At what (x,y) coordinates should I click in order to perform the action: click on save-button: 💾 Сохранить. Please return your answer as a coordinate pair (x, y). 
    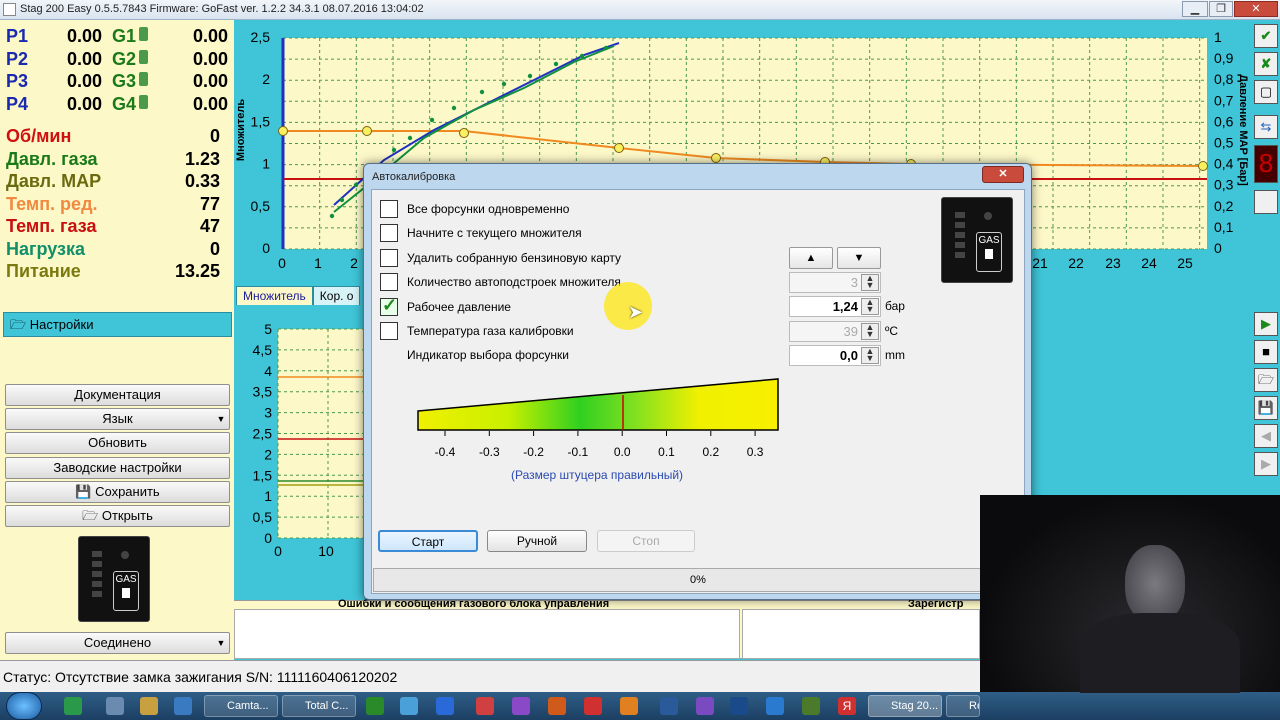
    Looking at the image, I should click on (117, 492).